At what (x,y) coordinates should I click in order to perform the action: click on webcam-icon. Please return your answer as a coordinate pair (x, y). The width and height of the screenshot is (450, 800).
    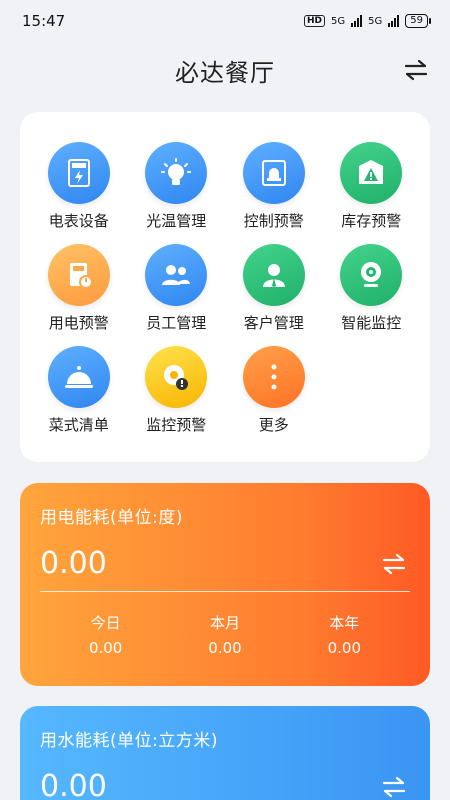
    Looking at the image, I should click on (371, 275).